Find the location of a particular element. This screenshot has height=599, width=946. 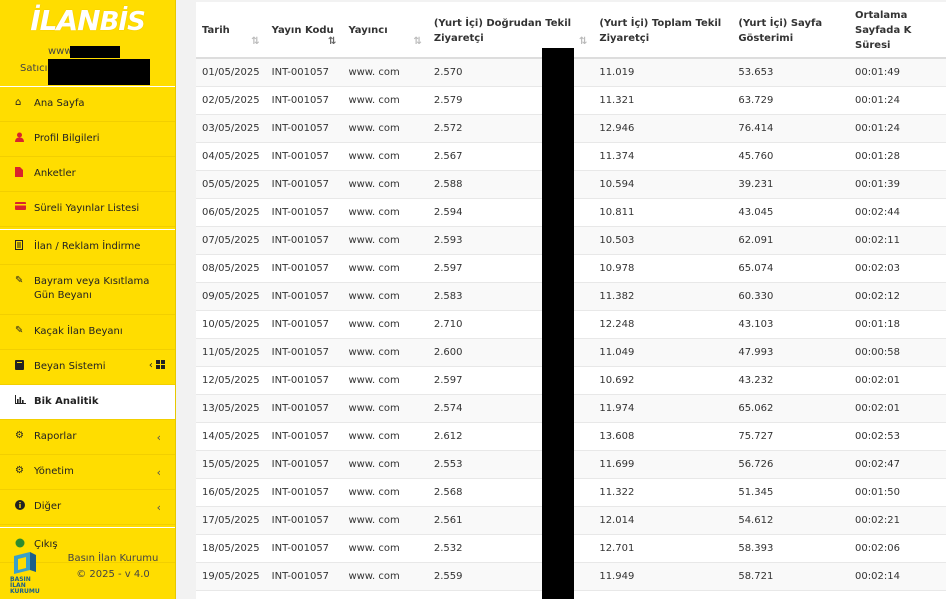

table-cell: 11.049 is located at coordinates (663, 351).